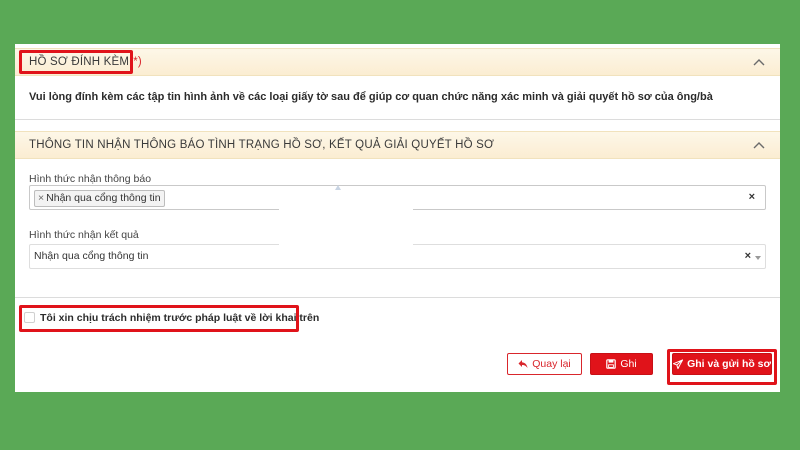  What do you see at coordinates (159, 318) in the screenshot?
I see `highlight-box-declaration` at bounding box center [159, 318].